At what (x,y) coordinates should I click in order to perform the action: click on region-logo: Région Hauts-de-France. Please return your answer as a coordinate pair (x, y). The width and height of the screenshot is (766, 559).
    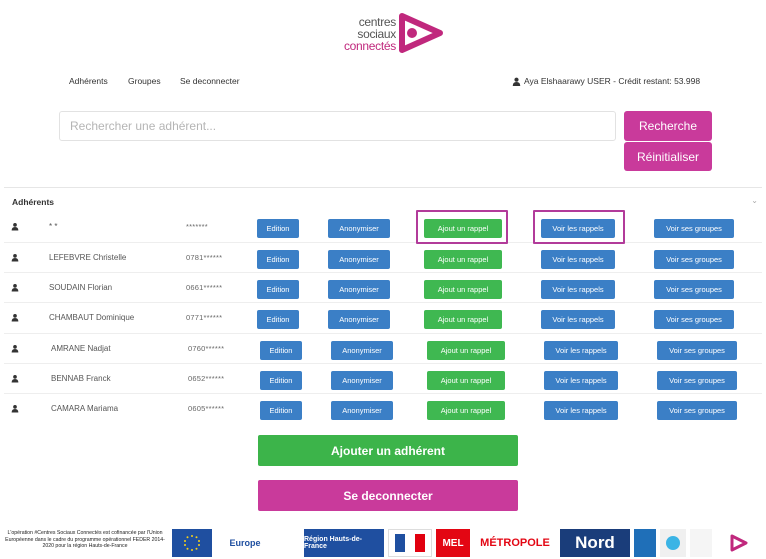
    Looking at the image, I should click on (344, 543).